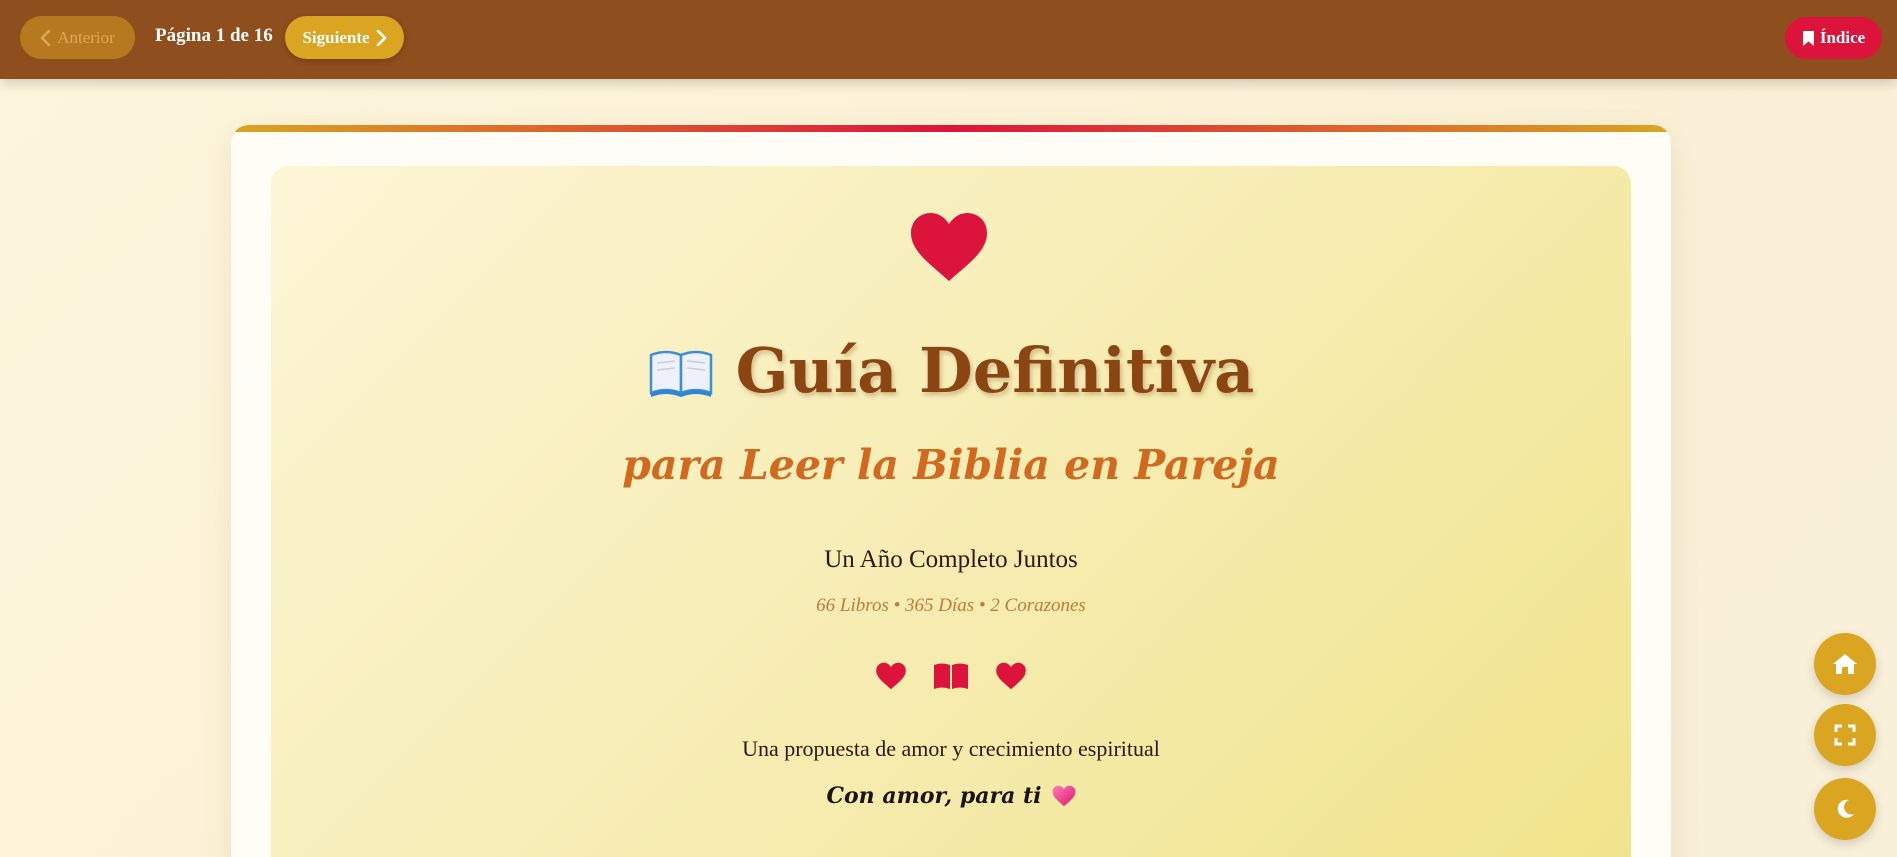  Describe the element at coordinates (336, 37) in the screenshot. I see `next-page-label: Siguiente` at that location.